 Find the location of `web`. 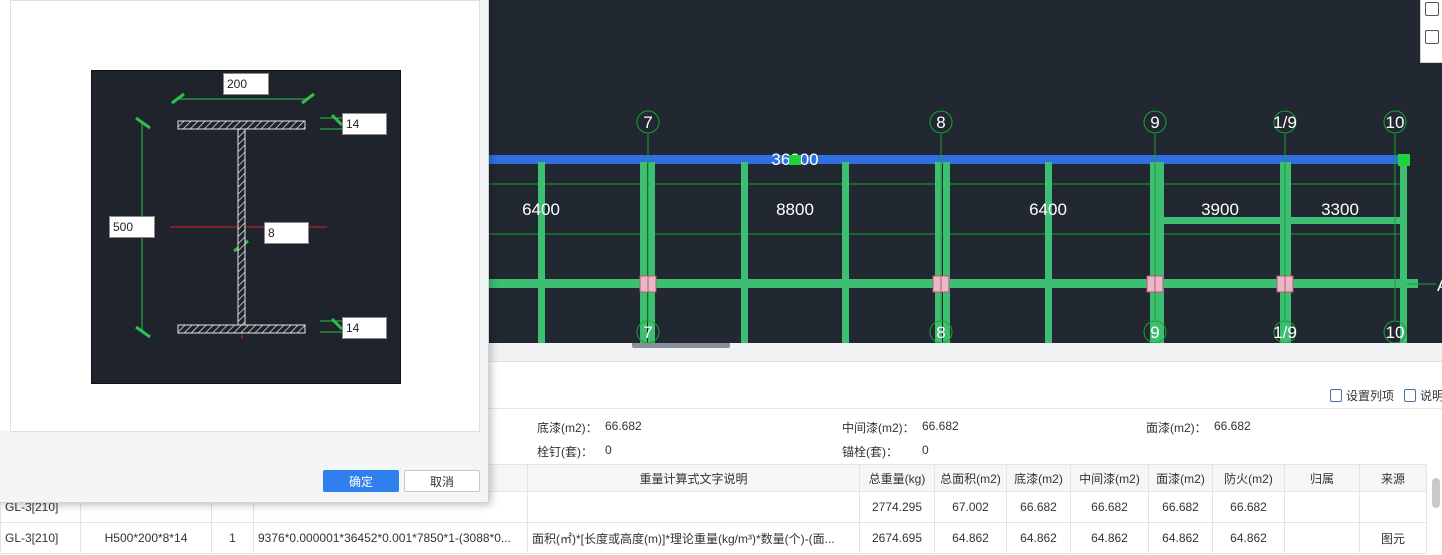

web is located at coordinates (241, 227).